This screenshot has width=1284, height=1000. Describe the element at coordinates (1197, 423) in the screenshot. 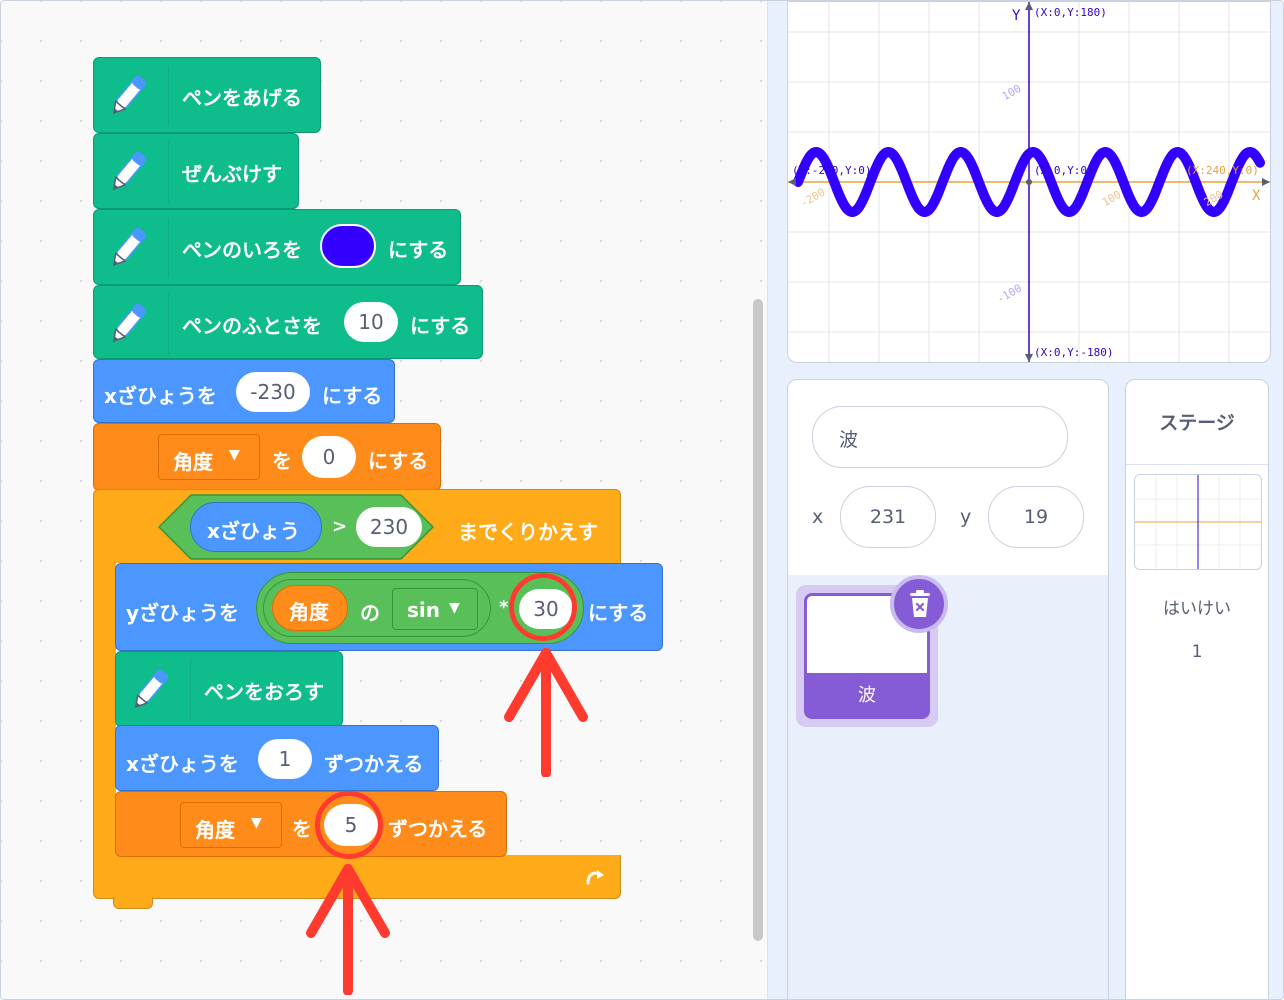

I see `stage-selector-title: ステージ` at that location.